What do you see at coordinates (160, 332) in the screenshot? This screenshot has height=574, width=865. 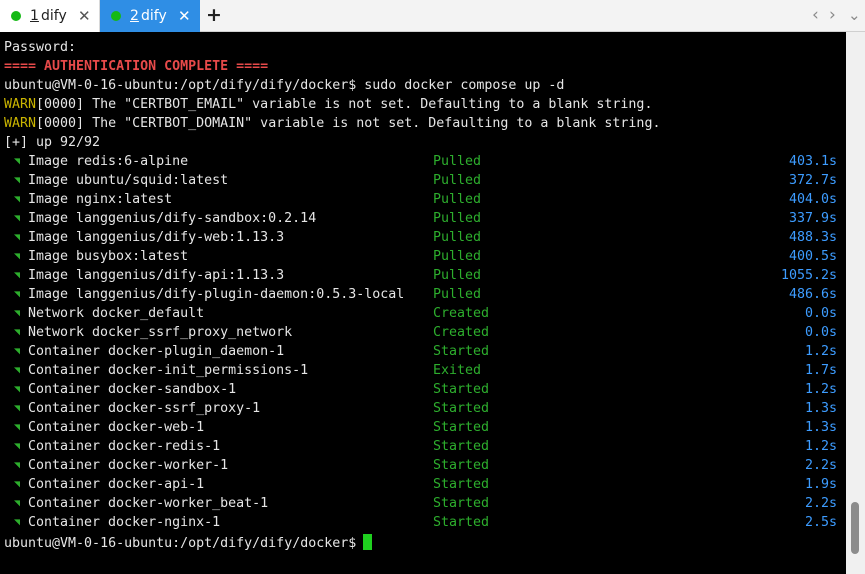 I see `item-name: Network docker_ssrf_proxy_network` at bounding box center [160, 332].